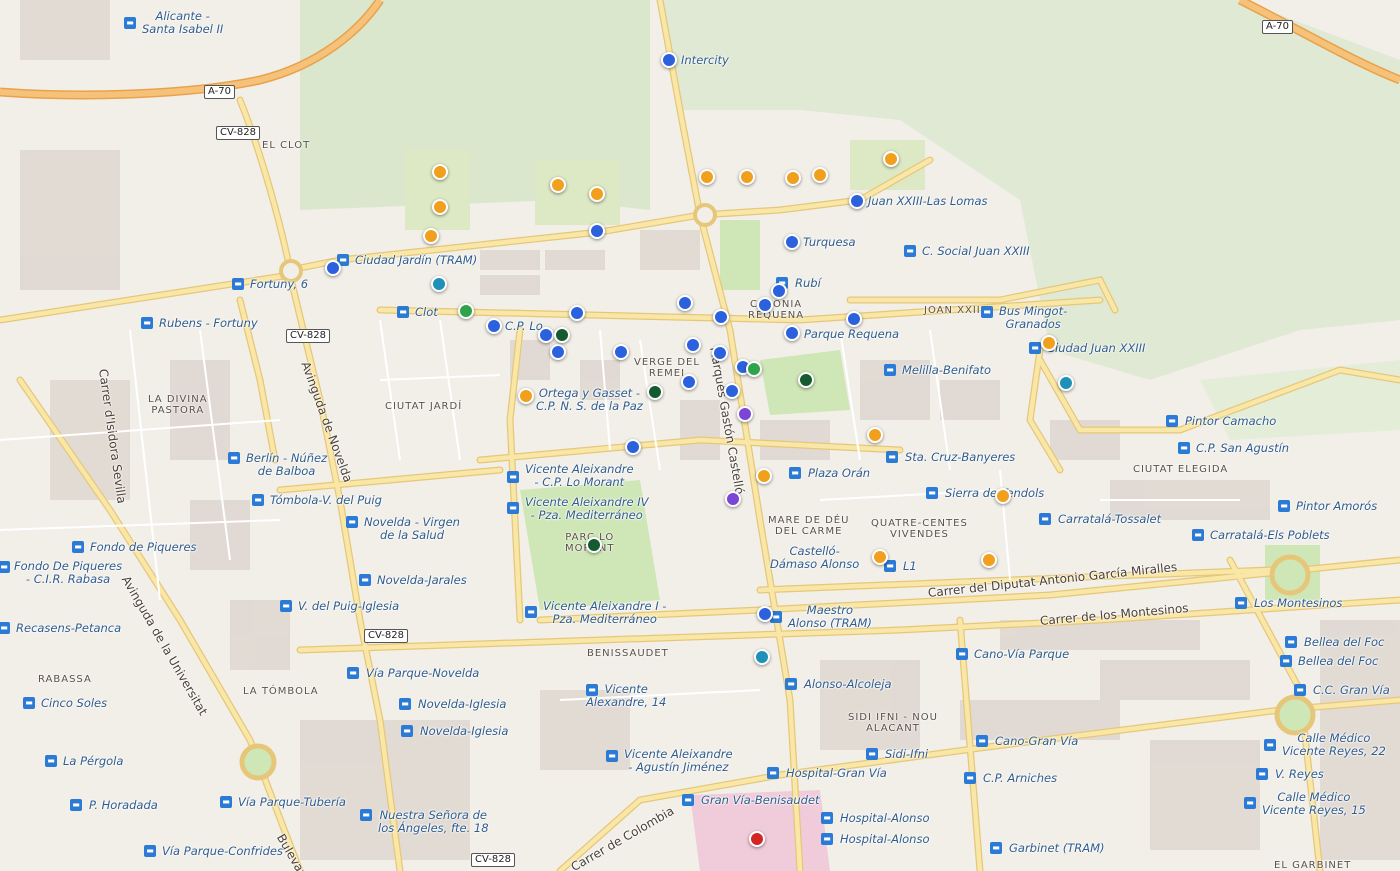 This screenshot has width=1400, height=871. What do you see at coordinates (884, 818) in the screenshot?
I see `stop-label: Hospital-Alonso` at bounding box center [884, 818].